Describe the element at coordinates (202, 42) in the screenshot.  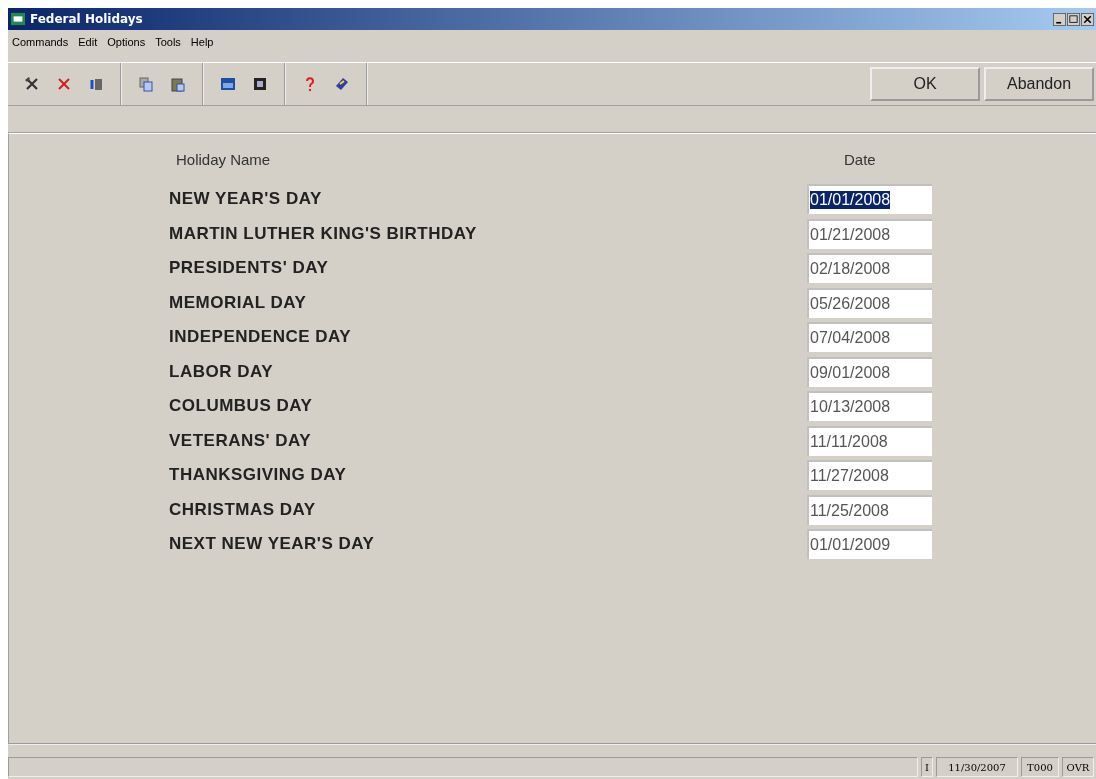
I see `menu-item: Help` at that location.